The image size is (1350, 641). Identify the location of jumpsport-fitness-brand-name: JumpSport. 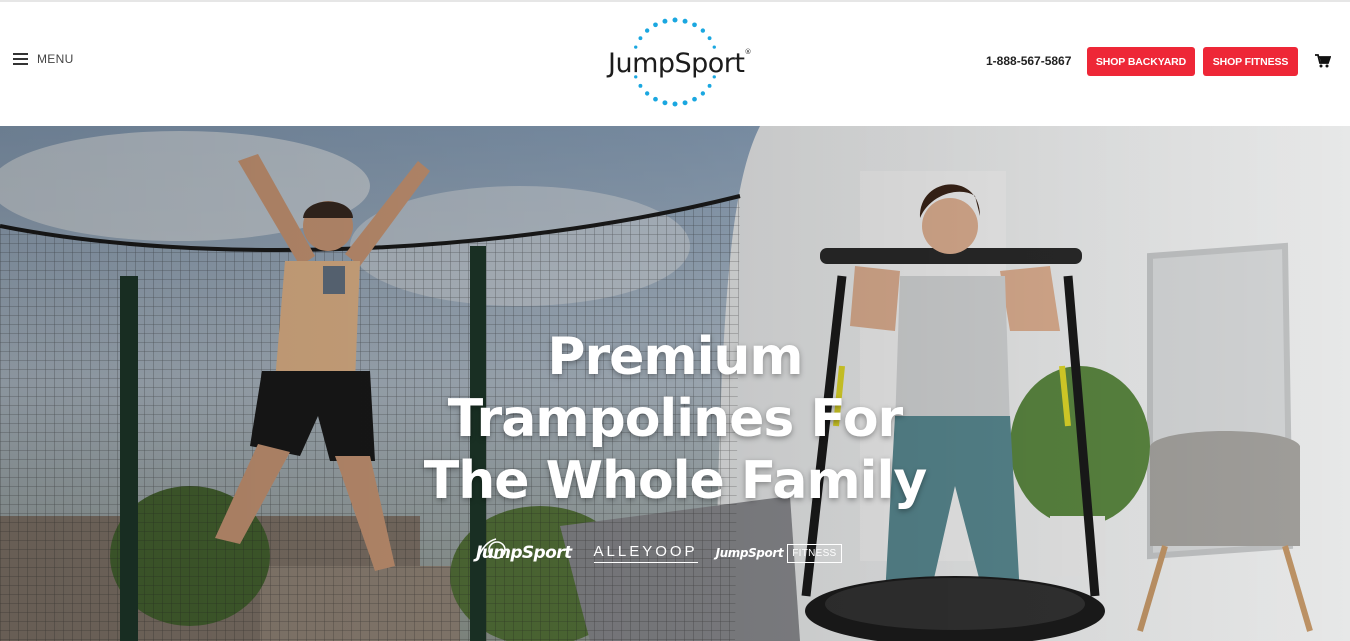
(750, 553).